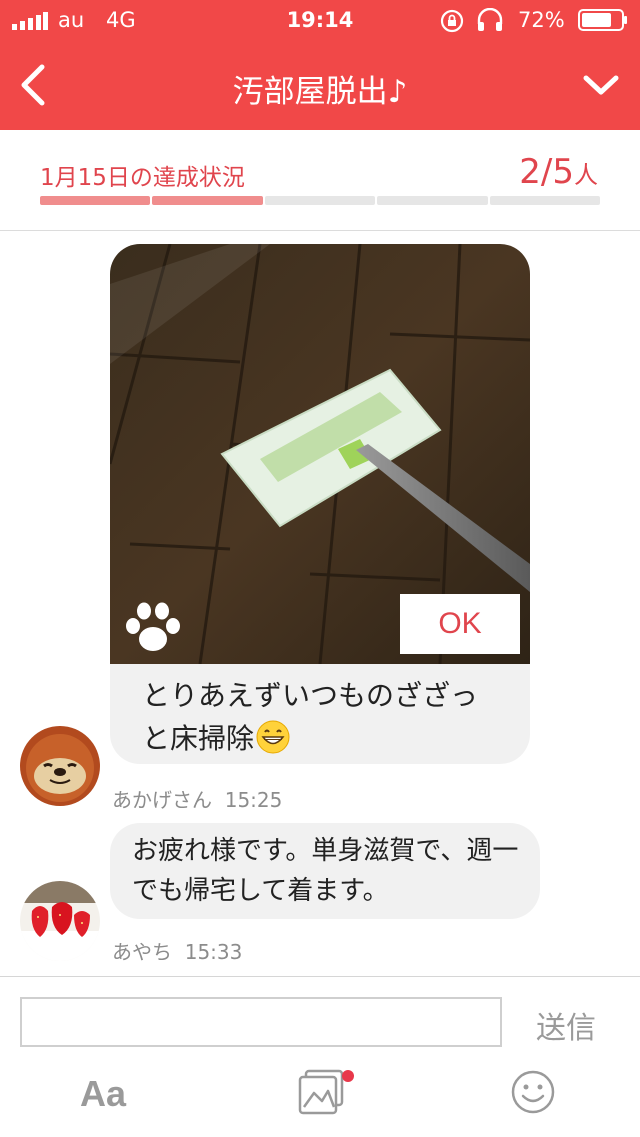 This screenshot has height=1137, width=640. I want to click on ok-button: OK, so click(460, 624).